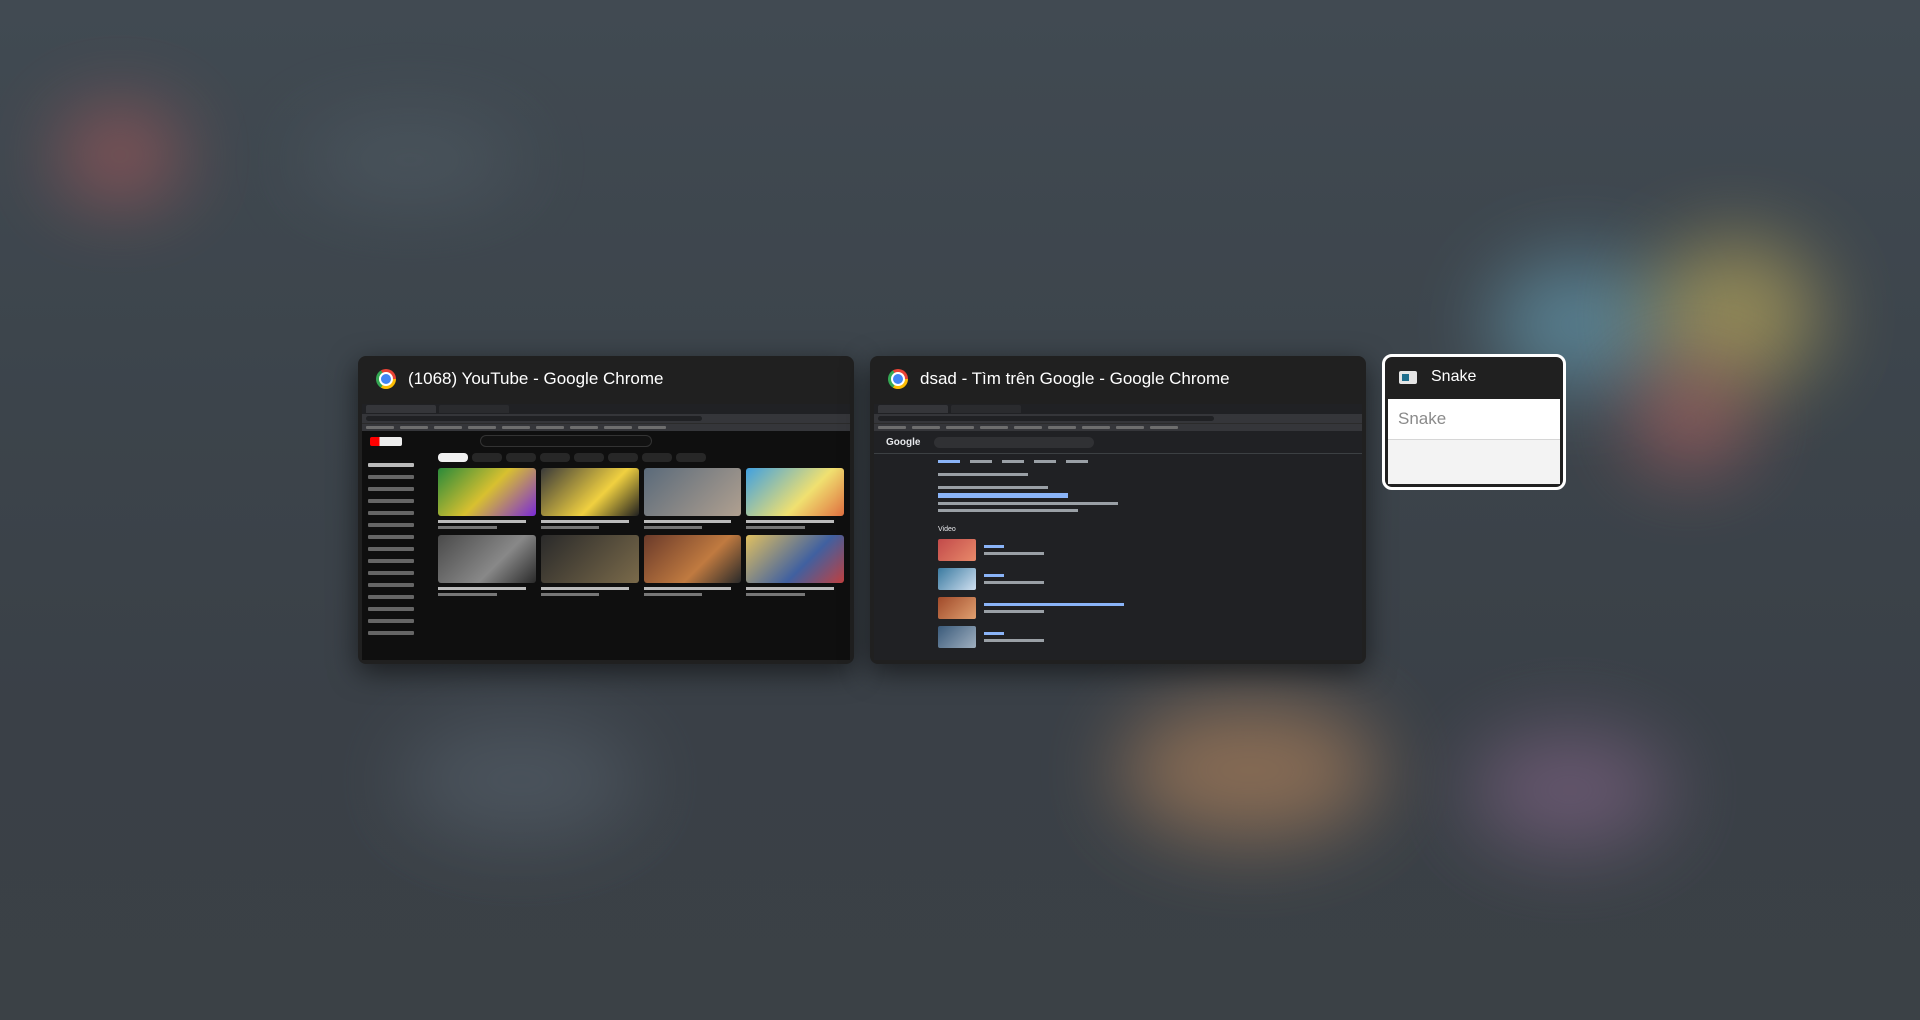 This screenshot has height=1020, width=1920. What do you see at coordinates (1118, 532) in the screenshot?
I see `window-thumbnail: Google Video` at bounding box center [1118, 532].